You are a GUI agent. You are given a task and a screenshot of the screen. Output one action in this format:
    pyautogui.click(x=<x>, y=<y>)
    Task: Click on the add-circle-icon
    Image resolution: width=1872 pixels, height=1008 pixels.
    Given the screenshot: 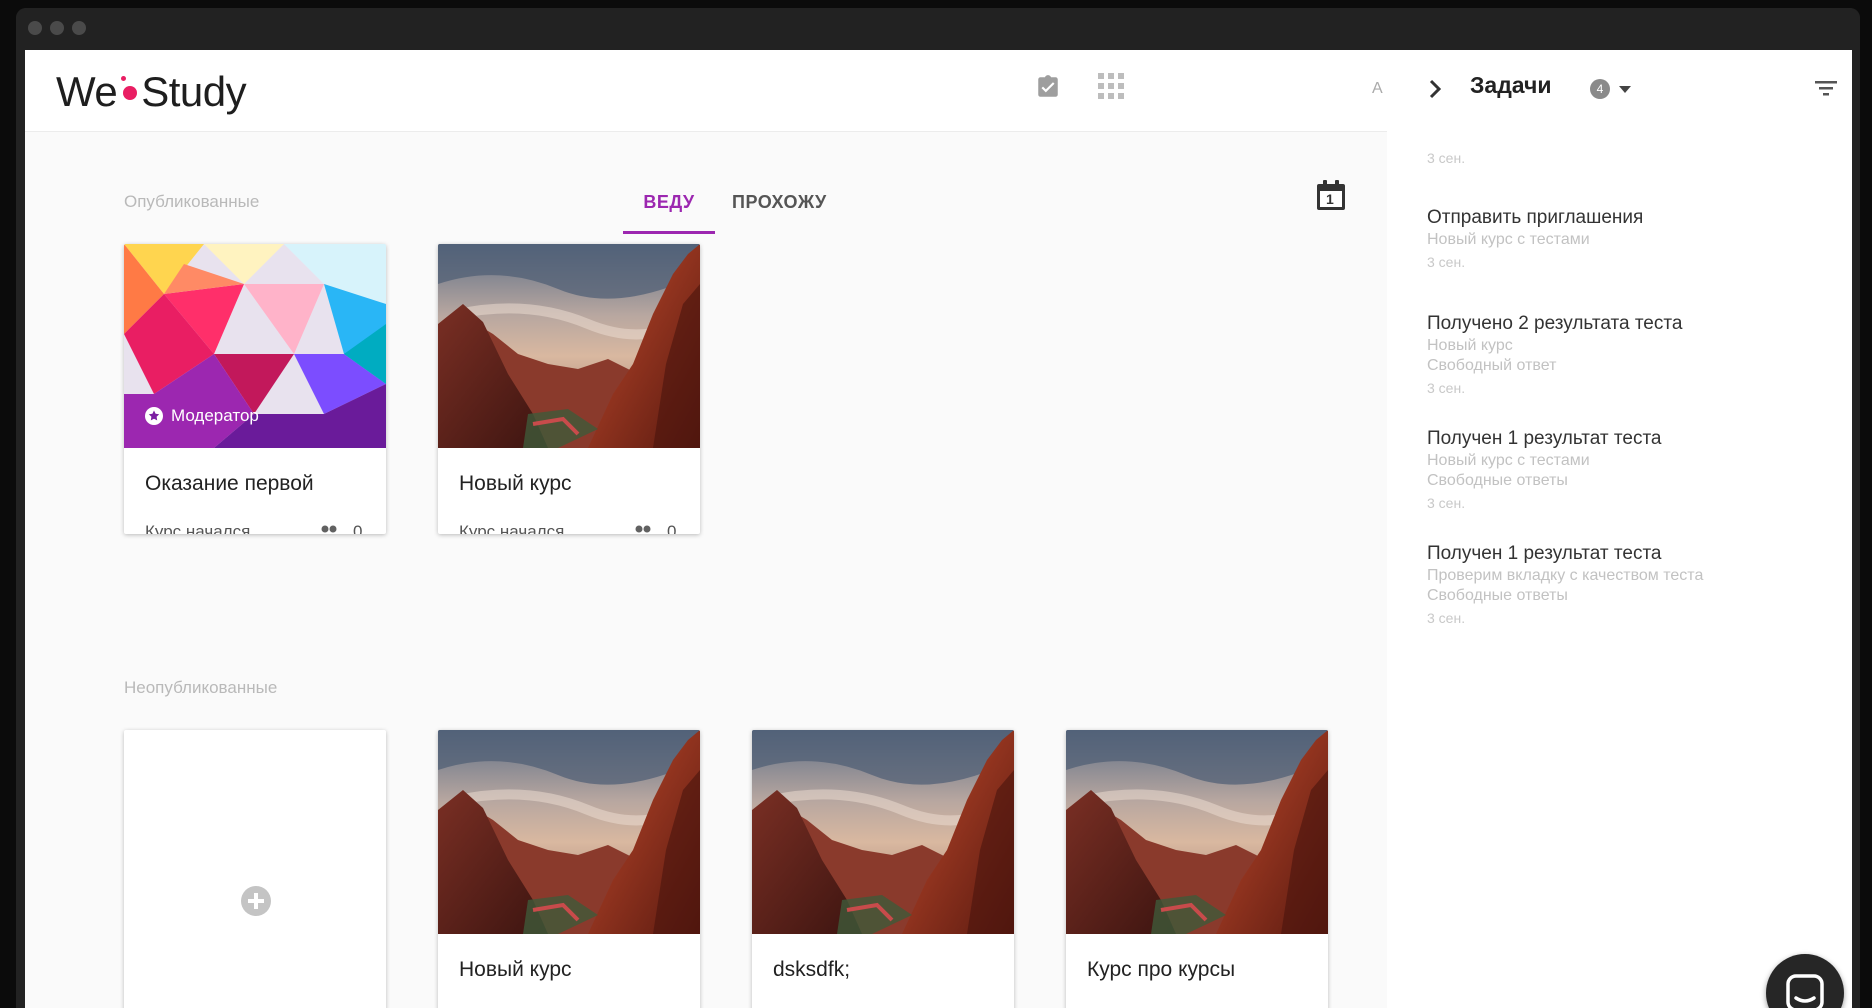 What is the action you would take?
    pyautogui.click(x=256, y=901)
    